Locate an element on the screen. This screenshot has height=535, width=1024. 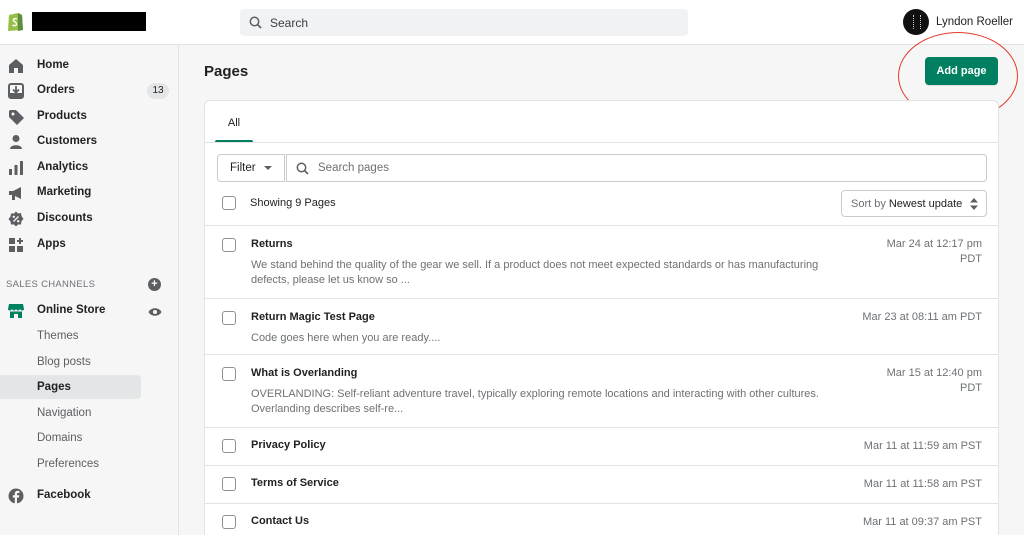
sort-label: Sort by is located at coordinates (868, 203).